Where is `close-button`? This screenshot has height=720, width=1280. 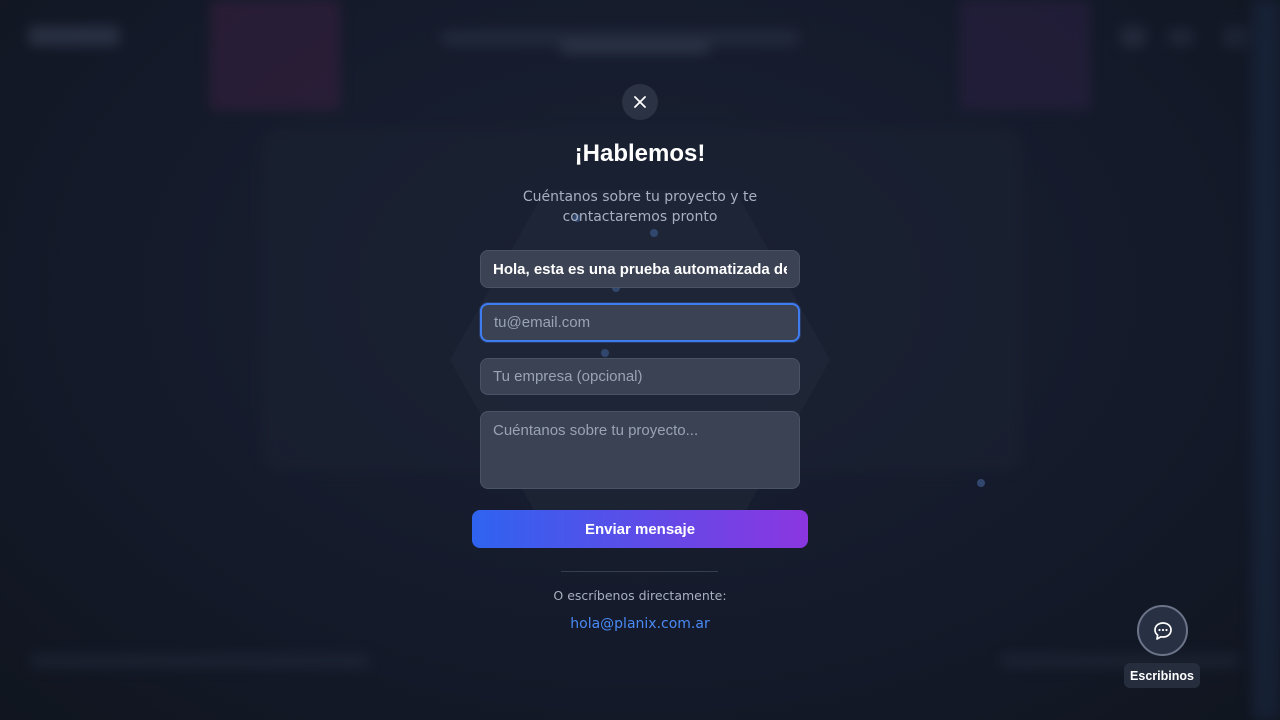
close-button is located at coordinates (640, 102).